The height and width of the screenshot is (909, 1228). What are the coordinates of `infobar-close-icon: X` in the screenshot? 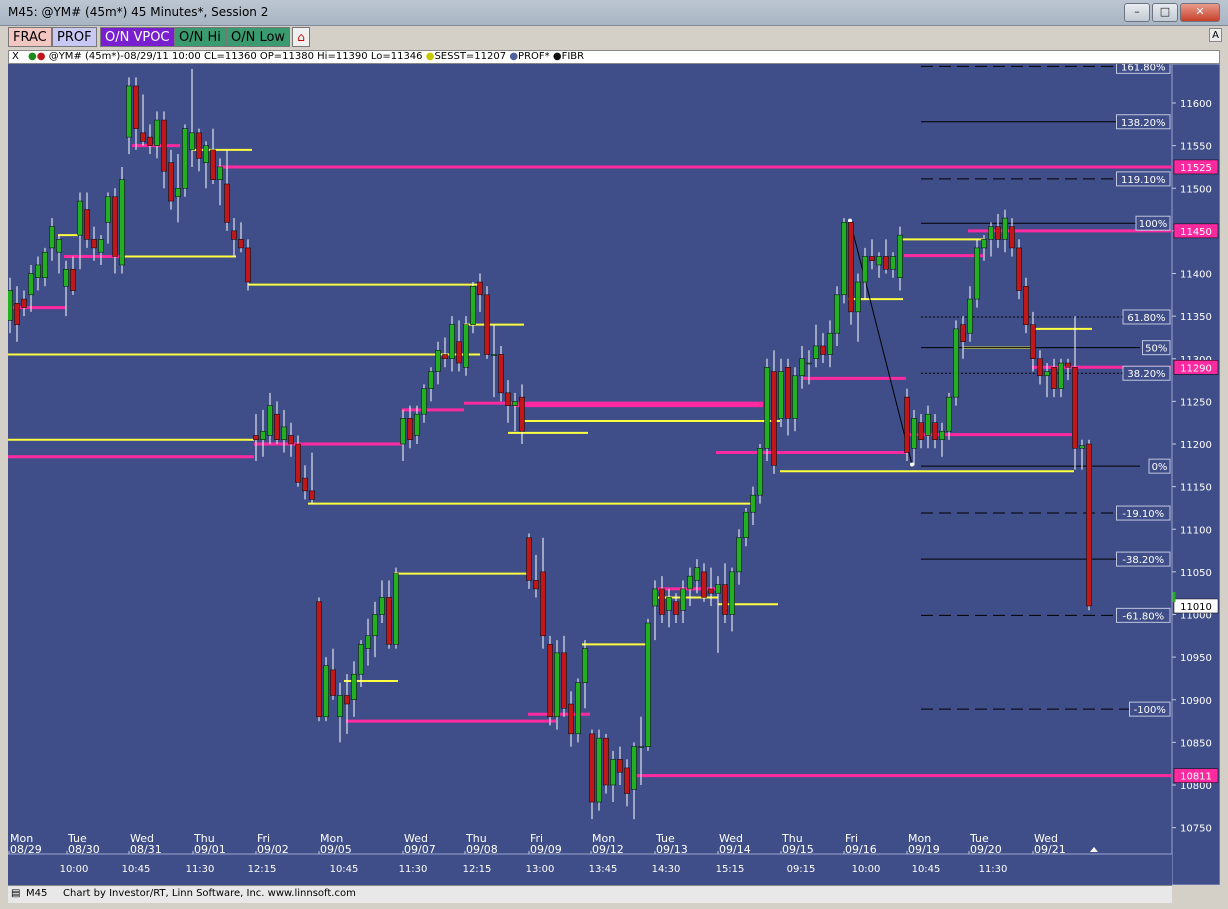 It's located at (15, 56).